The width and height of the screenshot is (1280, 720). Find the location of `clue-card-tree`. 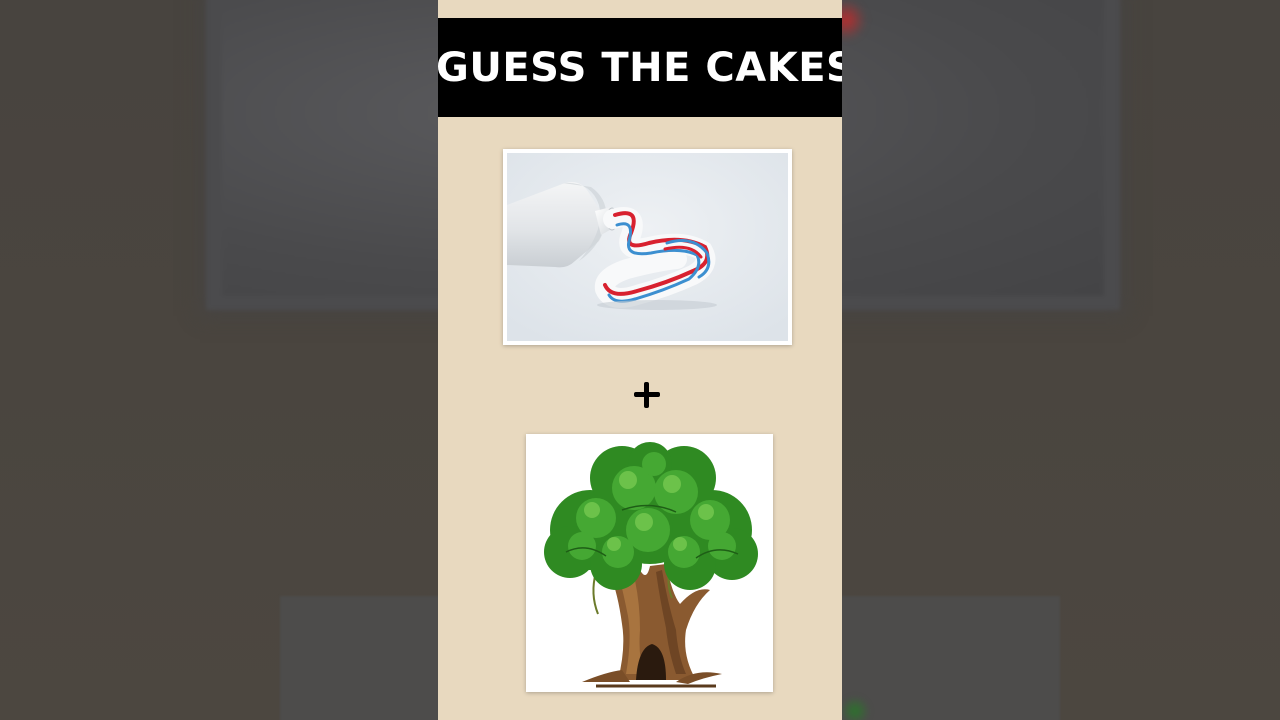

clue-card-tree is located at coordinates (649, 563).